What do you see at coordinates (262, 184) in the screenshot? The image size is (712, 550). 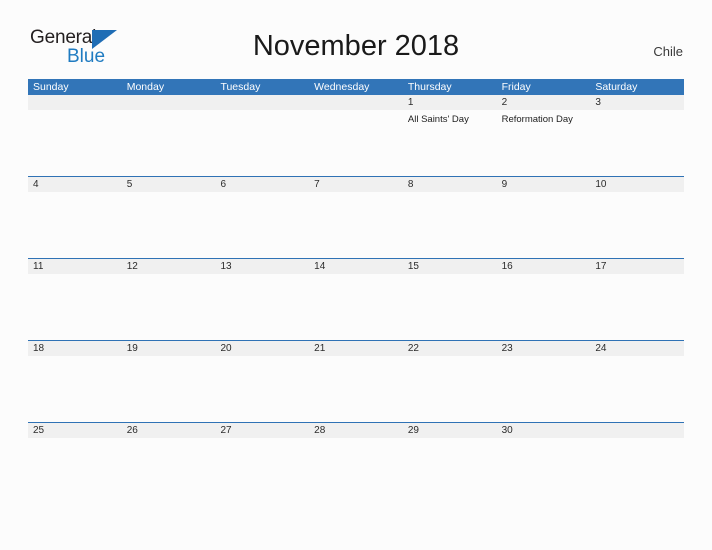 I see `day-number: 6` at bounding box center [262, 184].